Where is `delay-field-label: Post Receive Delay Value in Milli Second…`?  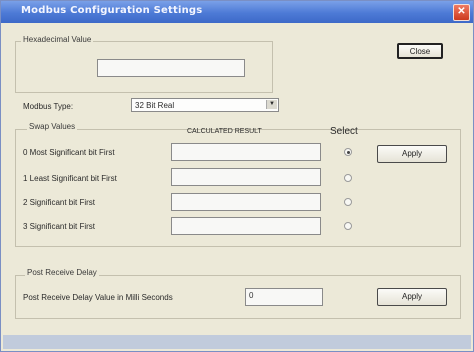
delay-field-label: Post Receive Delay Value in Milli Second… is located at coordinates (98, 297).